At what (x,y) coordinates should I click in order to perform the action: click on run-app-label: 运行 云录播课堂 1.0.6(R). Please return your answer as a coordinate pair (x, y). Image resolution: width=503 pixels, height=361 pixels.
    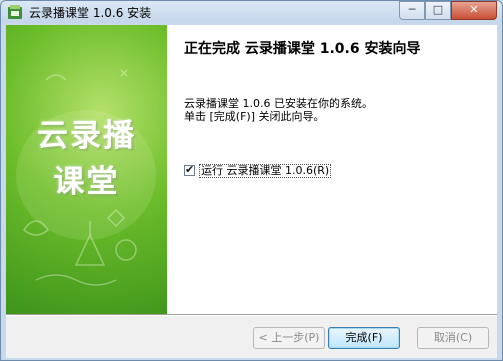
    Looking at the image, I should click on (265, 171).